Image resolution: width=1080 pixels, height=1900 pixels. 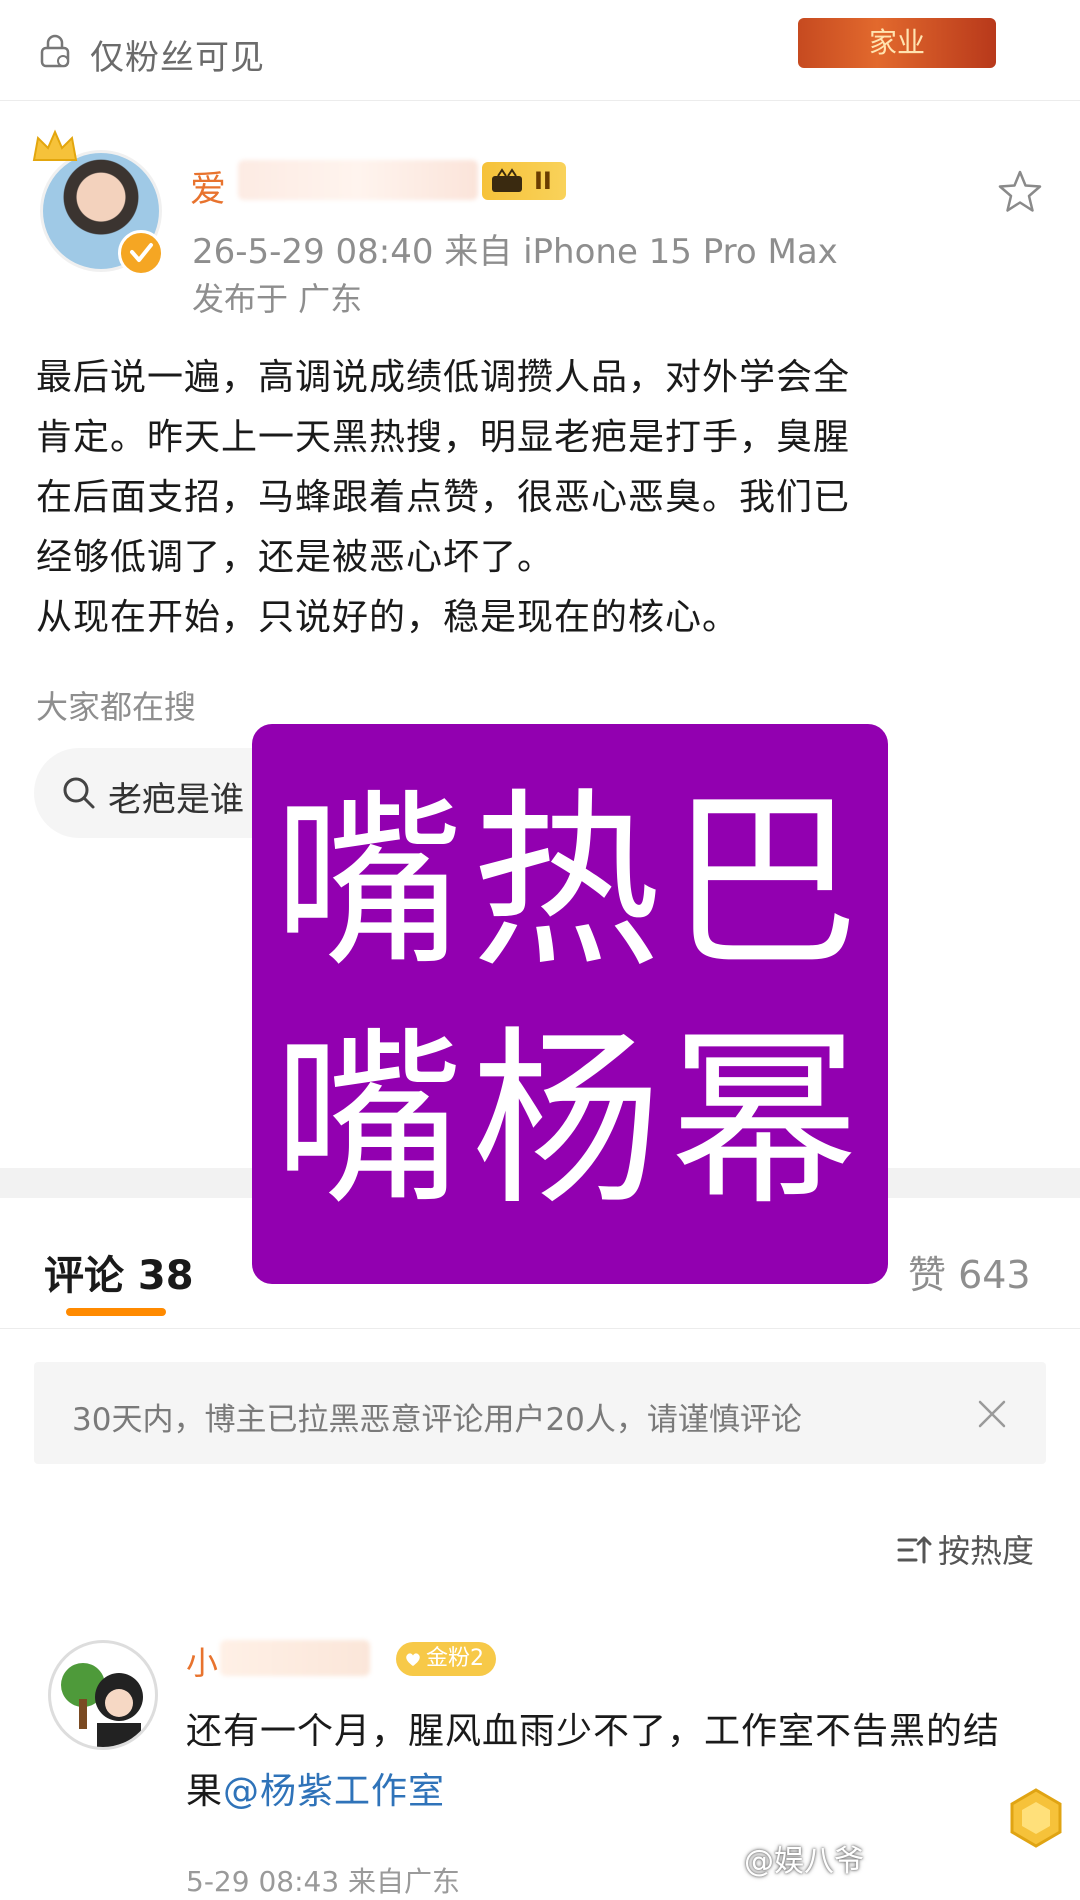 What do you see at coordinates (334, 1791) in the screenshot?
I see `mention-link: @杨紫工作室` at bounding box center [334, 1791].